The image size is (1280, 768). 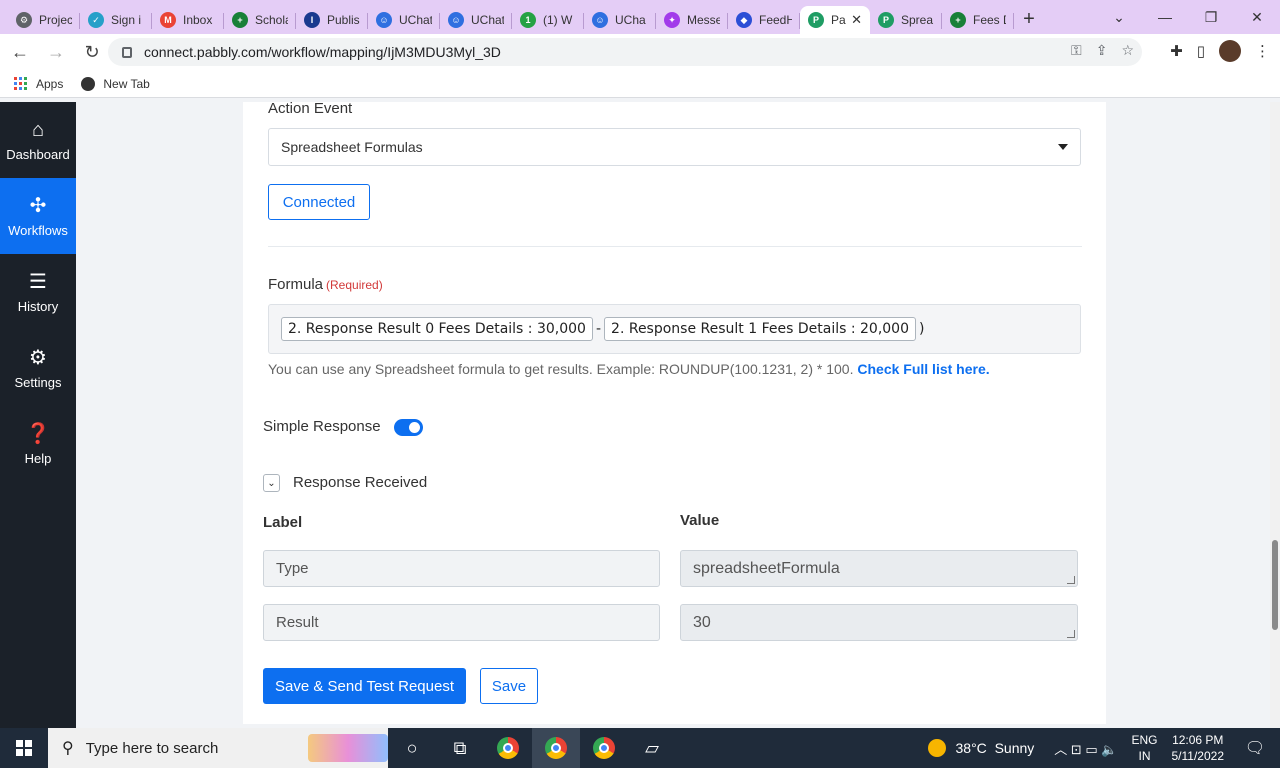 What do you see at coordinates (995, 748) in the screenshot?
I see `weather-widget: 38°C Sunny` at bounding box center [995, 748].